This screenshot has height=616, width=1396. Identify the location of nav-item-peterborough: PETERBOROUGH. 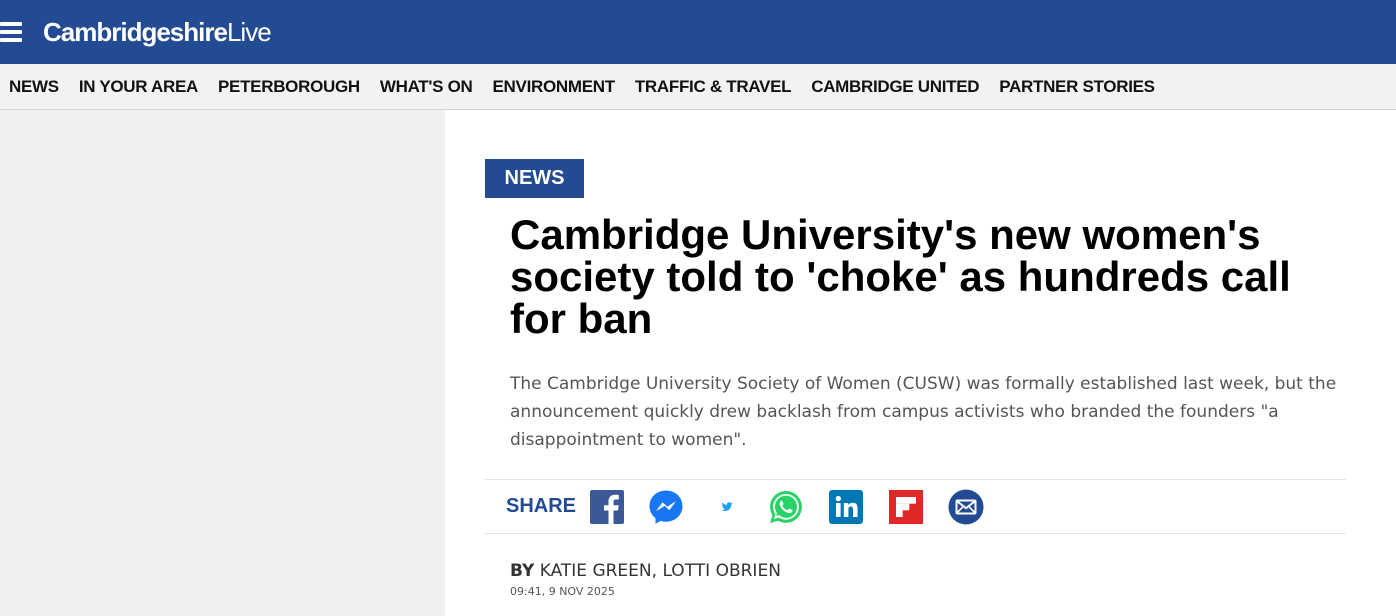
(289, 87).